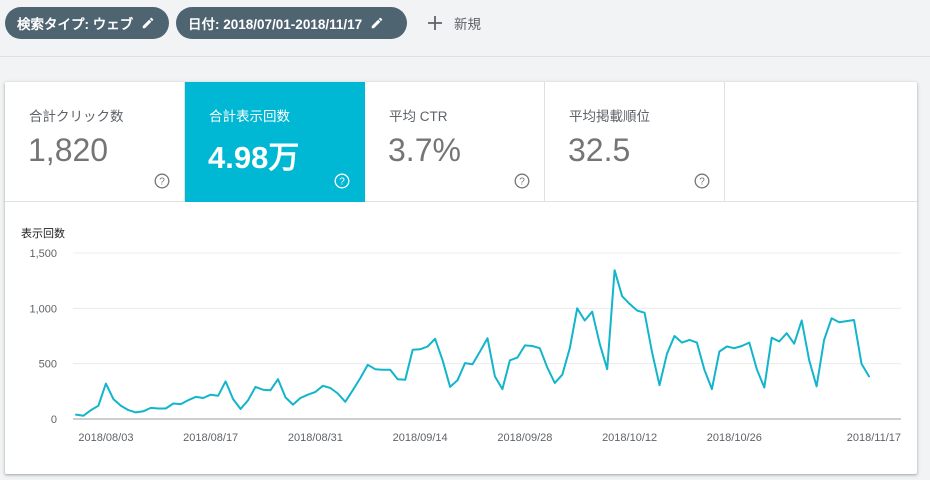 The height and width of the screenshot is (480, 930). Describe the element at coordinates (68, 150) in the screenshot. I see `metric-value: 1,820` at that location.